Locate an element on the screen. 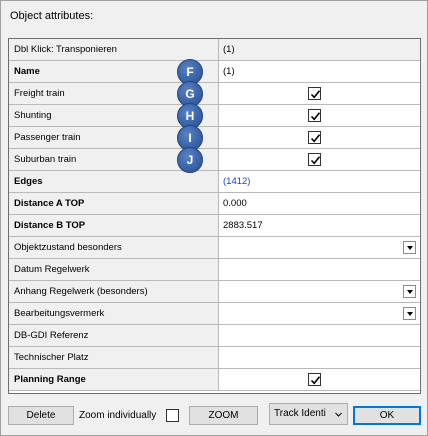  attribute-row: Datum Regelwerk is located at coordinates (214, 270).